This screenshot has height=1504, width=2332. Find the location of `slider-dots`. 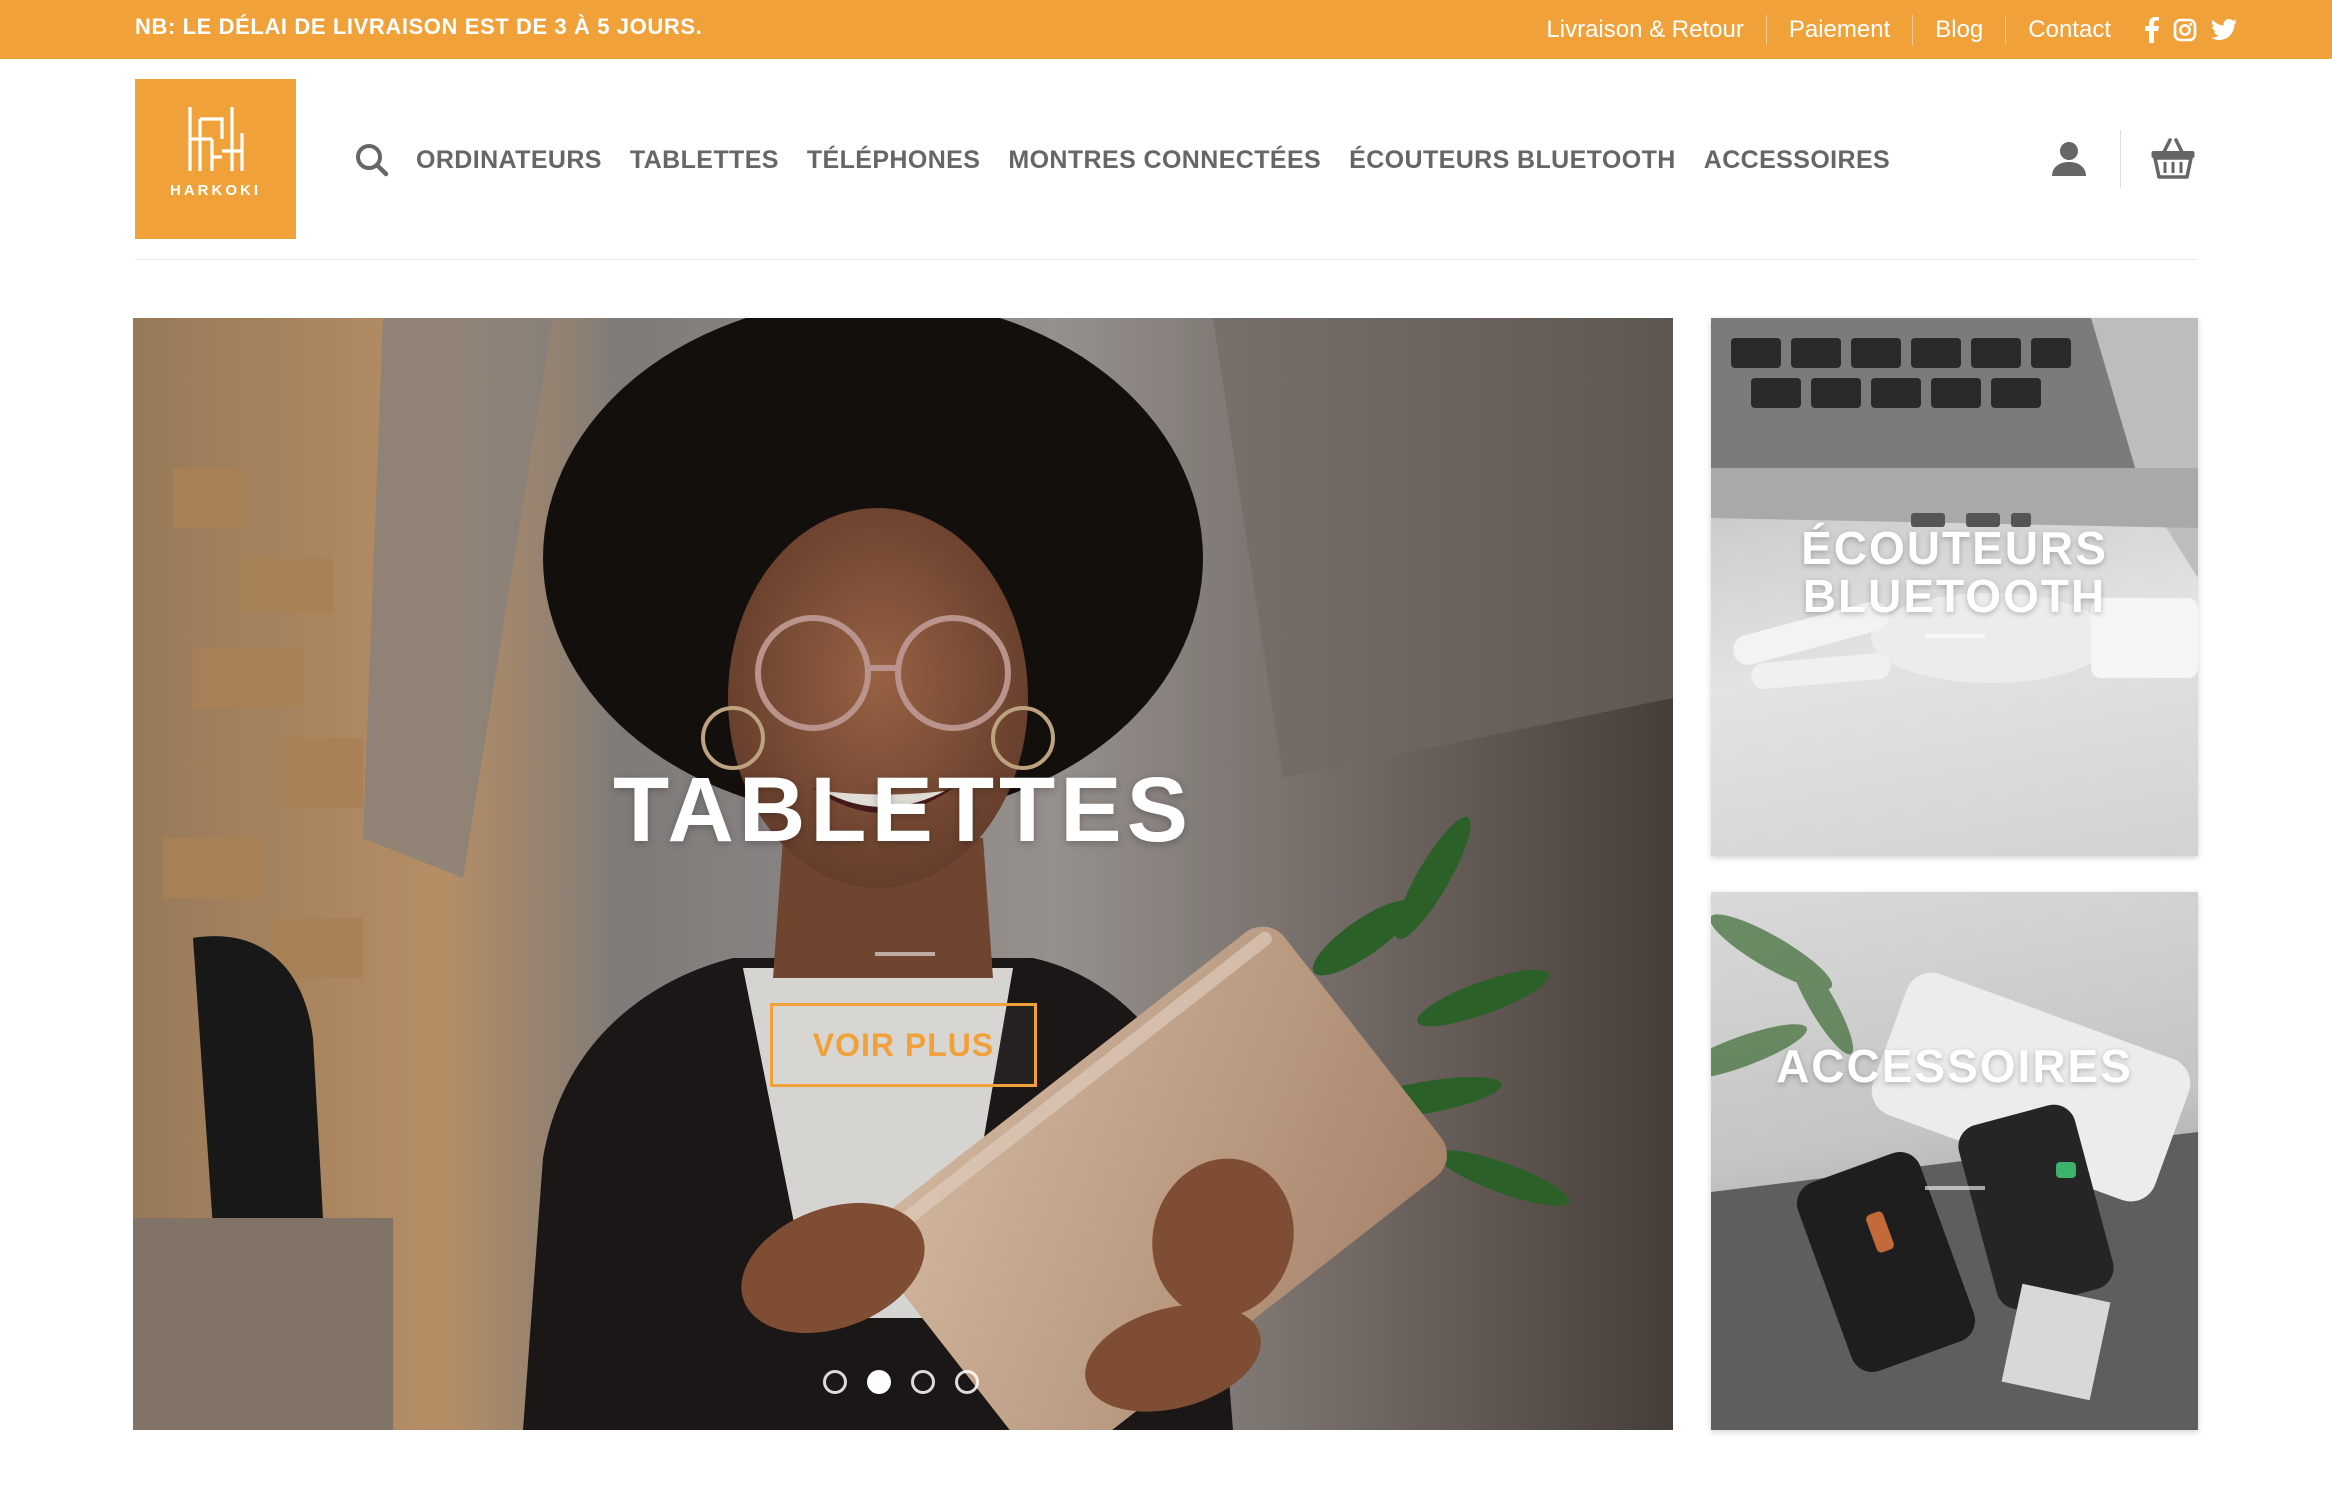

slider-dots is located at coordinates (901, 1382).